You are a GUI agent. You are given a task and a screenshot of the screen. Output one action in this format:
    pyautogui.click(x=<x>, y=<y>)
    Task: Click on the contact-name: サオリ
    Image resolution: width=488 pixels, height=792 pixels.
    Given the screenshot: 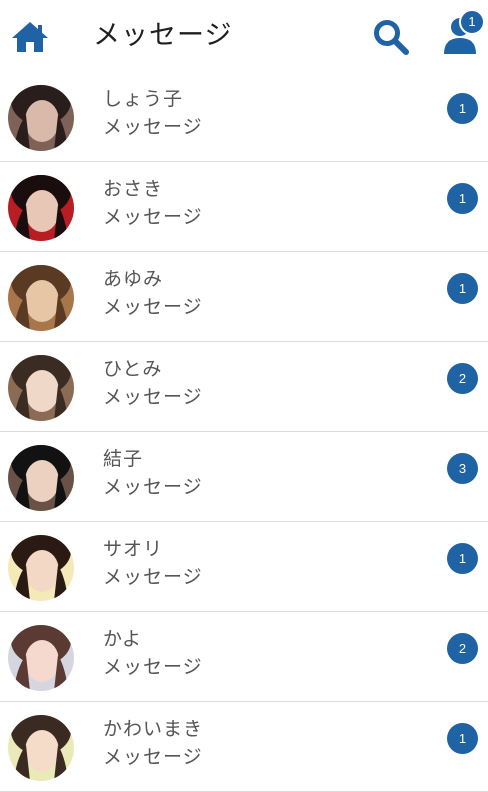 What is the action you would take?
    pyautogui.click(x=133, y=549)
    